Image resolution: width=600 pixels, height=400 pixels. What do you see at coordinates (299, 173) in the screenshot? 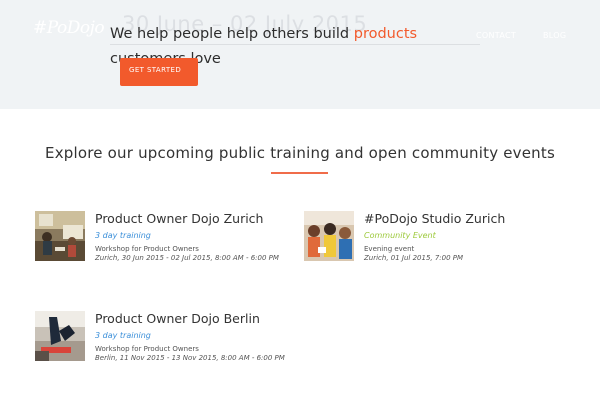
I see `section-title-rule` at bounding box center [299, 173].